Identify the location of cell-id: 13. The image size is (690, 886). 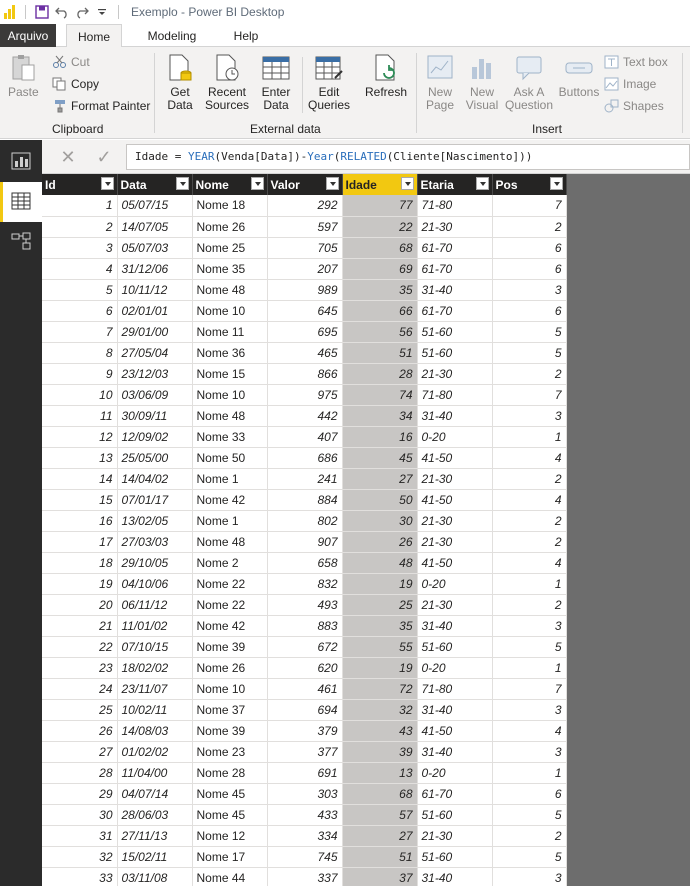
(80, 458).